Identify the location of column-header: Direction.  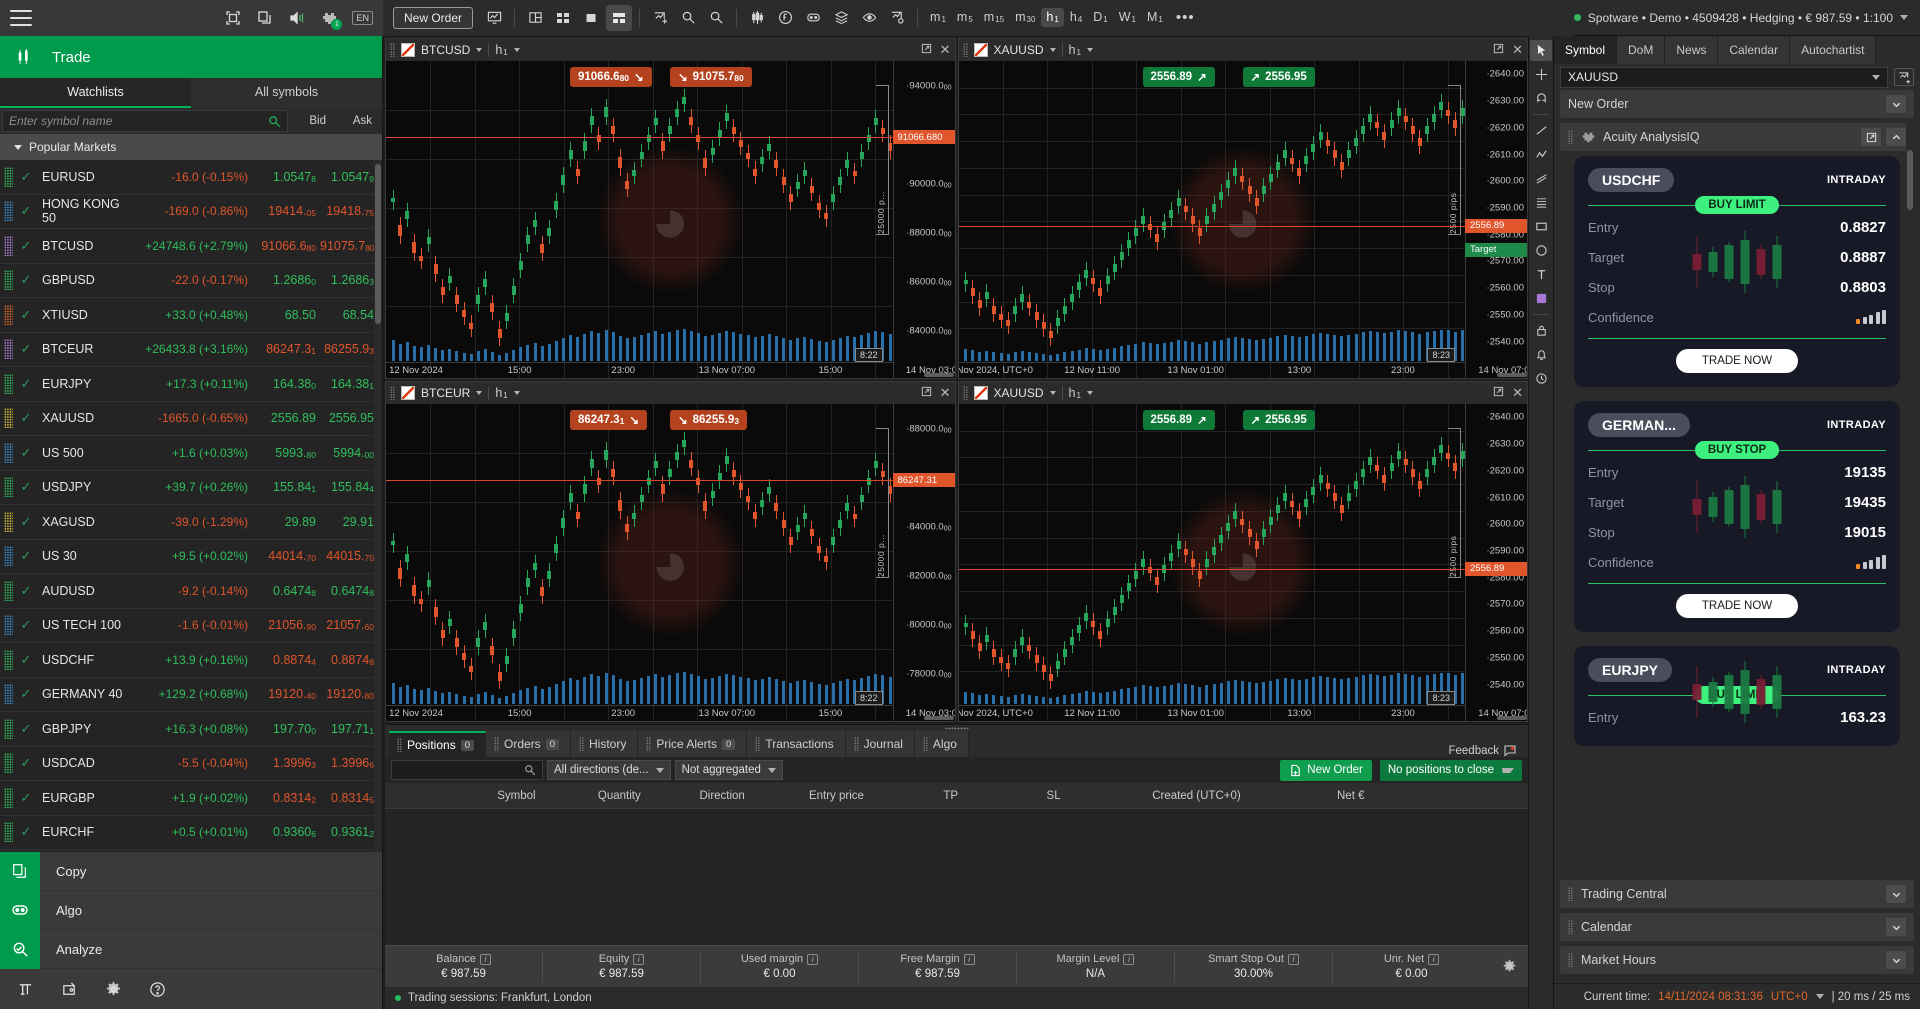
(722, 796).